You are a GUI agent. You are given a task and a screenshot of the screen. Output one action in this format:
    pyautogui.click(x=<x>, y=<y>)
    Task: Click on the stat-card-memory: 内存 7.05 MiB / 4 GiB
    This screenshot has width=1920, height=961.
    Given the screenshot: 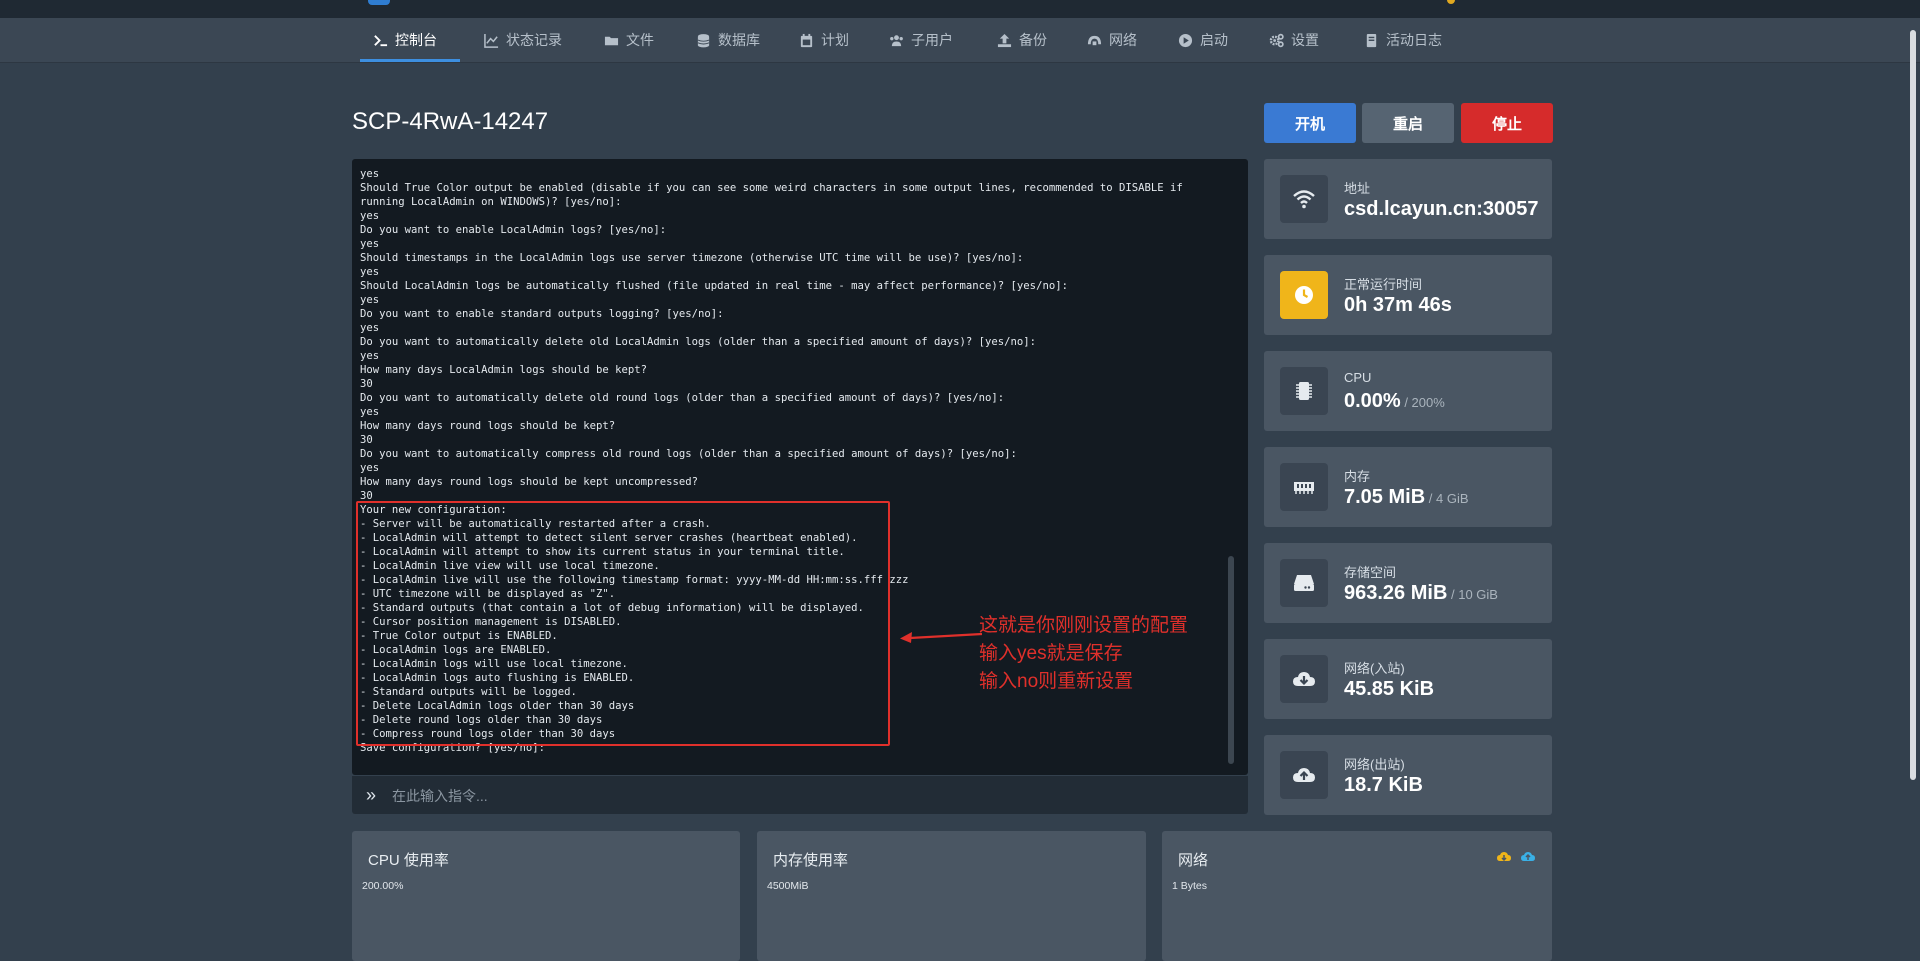 What is the action you would take?
    pyautogui.click(x=1408, y=487)
    